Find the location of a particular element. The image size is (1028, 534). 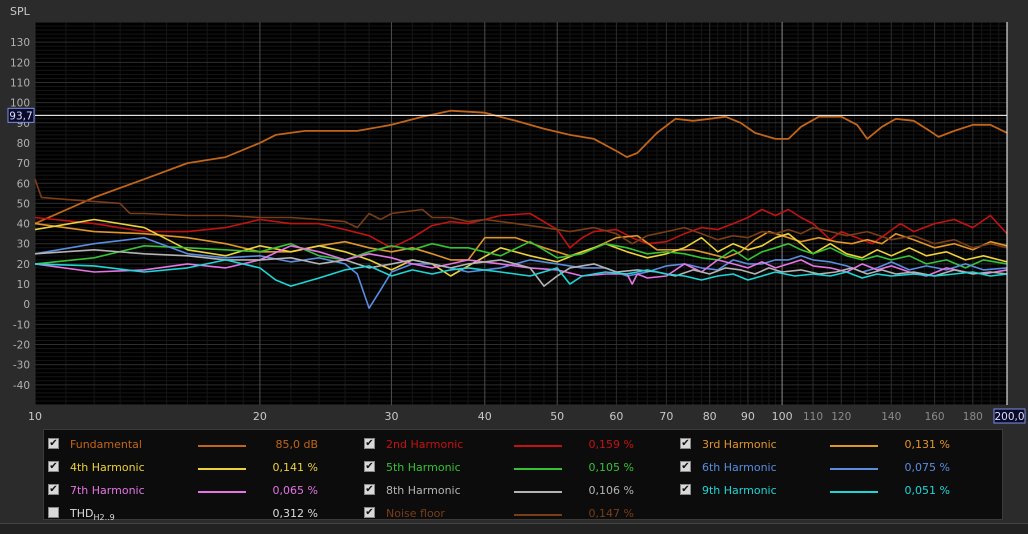

legend-reading-6th-harmonic: 0,075 % is located at coordinates (927, 467).